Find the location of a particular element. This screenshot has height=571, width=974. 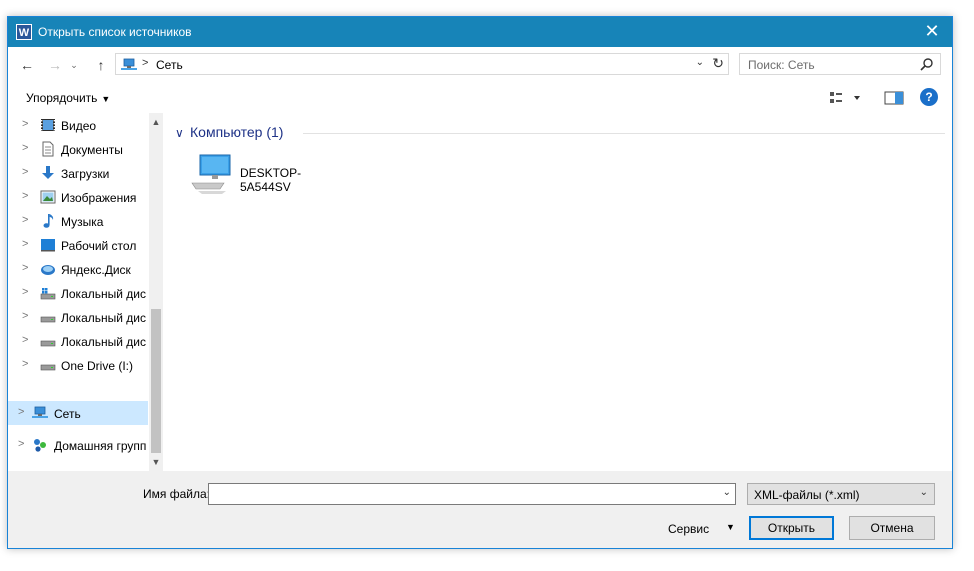

search-box: Поиск: Сеть is located at coordinates (840, 64).